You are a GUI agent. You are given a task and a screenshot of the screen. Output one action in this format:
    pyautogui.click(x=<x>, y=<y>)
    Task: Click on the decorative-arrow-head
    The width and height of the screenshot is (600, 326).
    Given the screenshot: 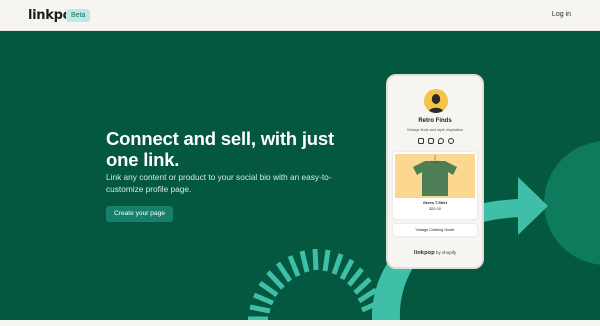 What is the action you would take?
    pyautogui.click(x=533, y=206)
    